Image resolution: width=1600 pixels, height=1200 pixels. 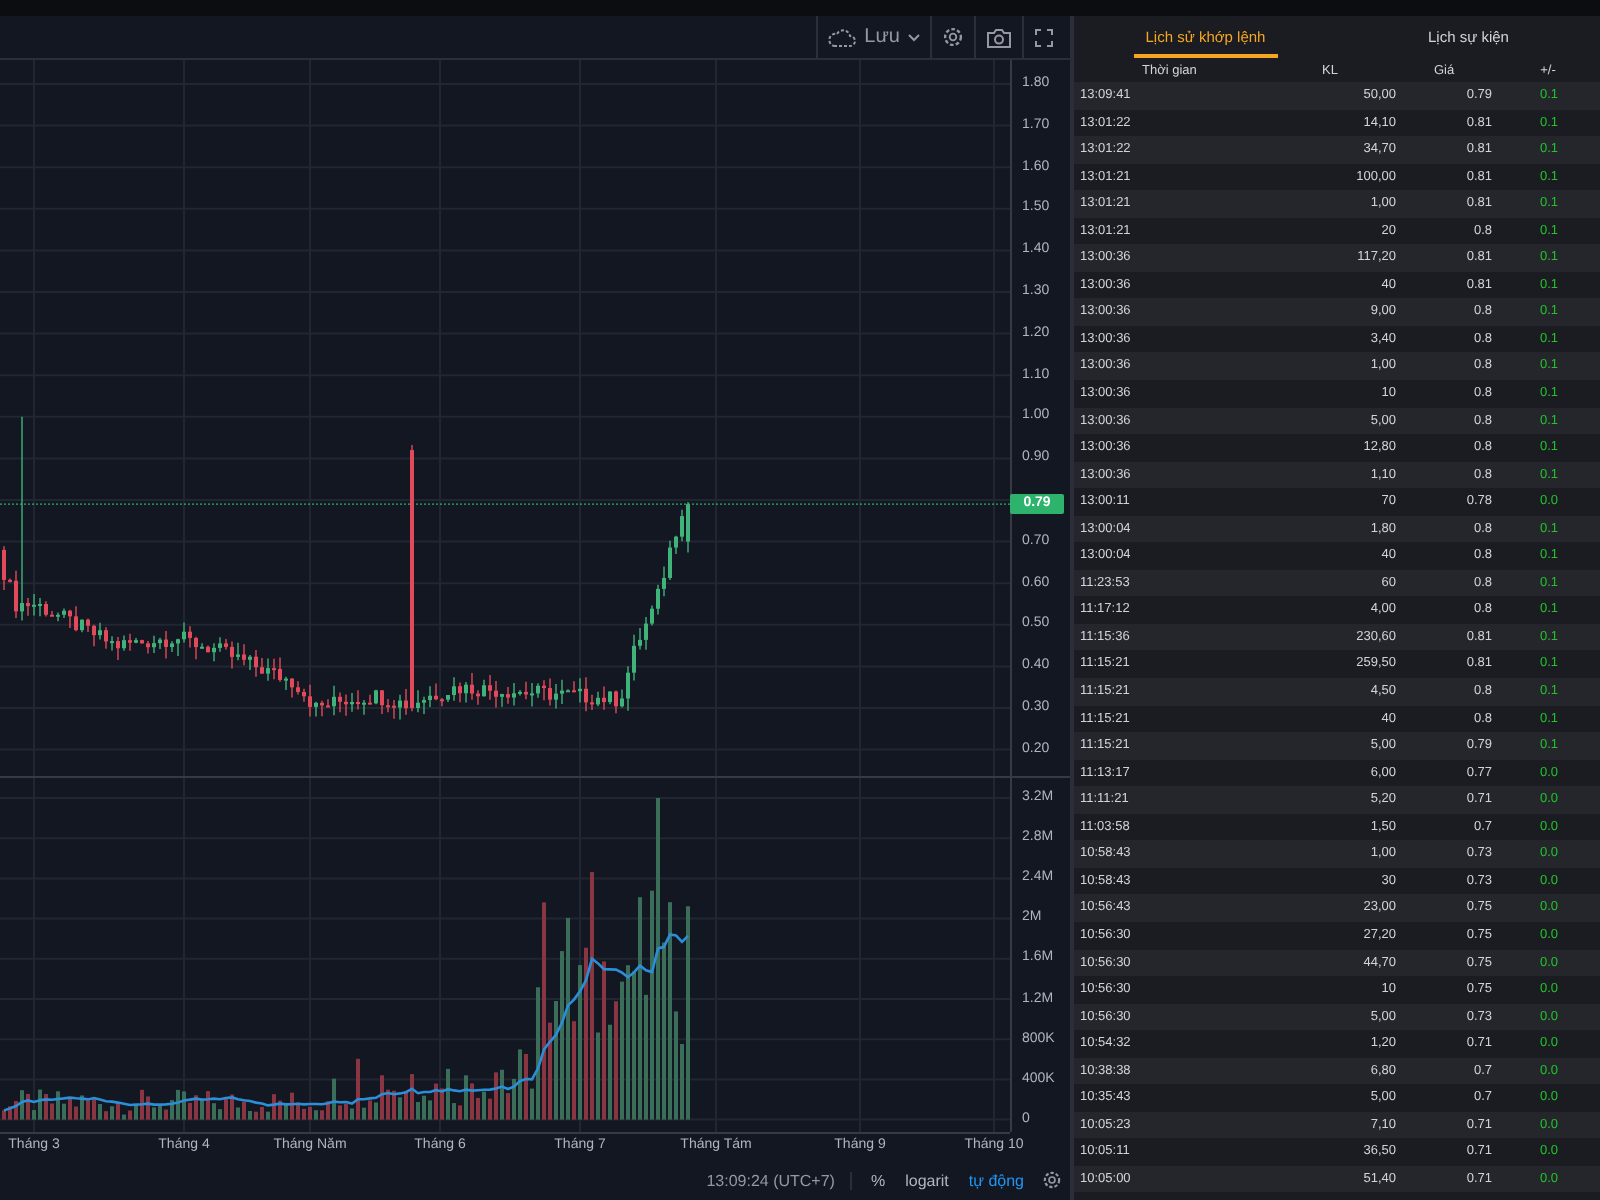 What do you see at coordinates (873, 37) in the screenshot?
I see `save-button: Lưu` at bounding box center [873, 37].